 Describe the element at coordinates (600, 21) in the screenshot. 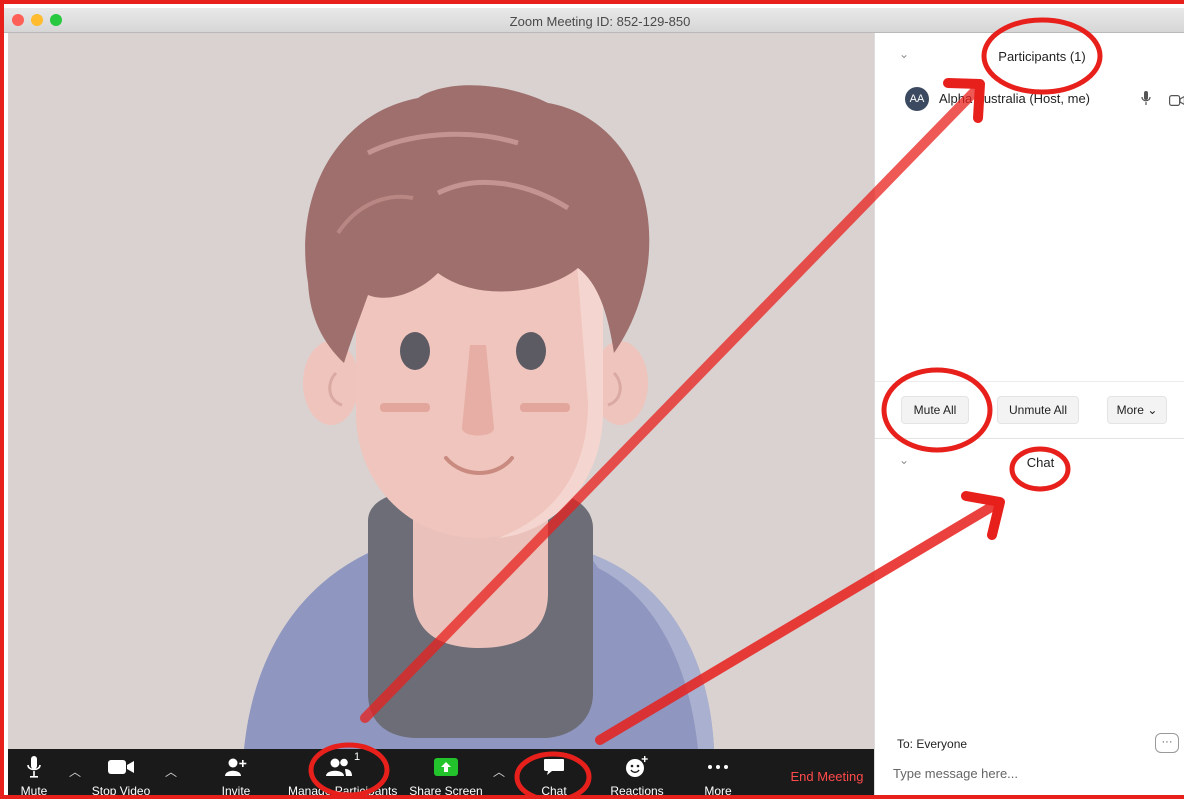

I see `window-title: Zoom Meeting ID: 852-129-850` at that location.